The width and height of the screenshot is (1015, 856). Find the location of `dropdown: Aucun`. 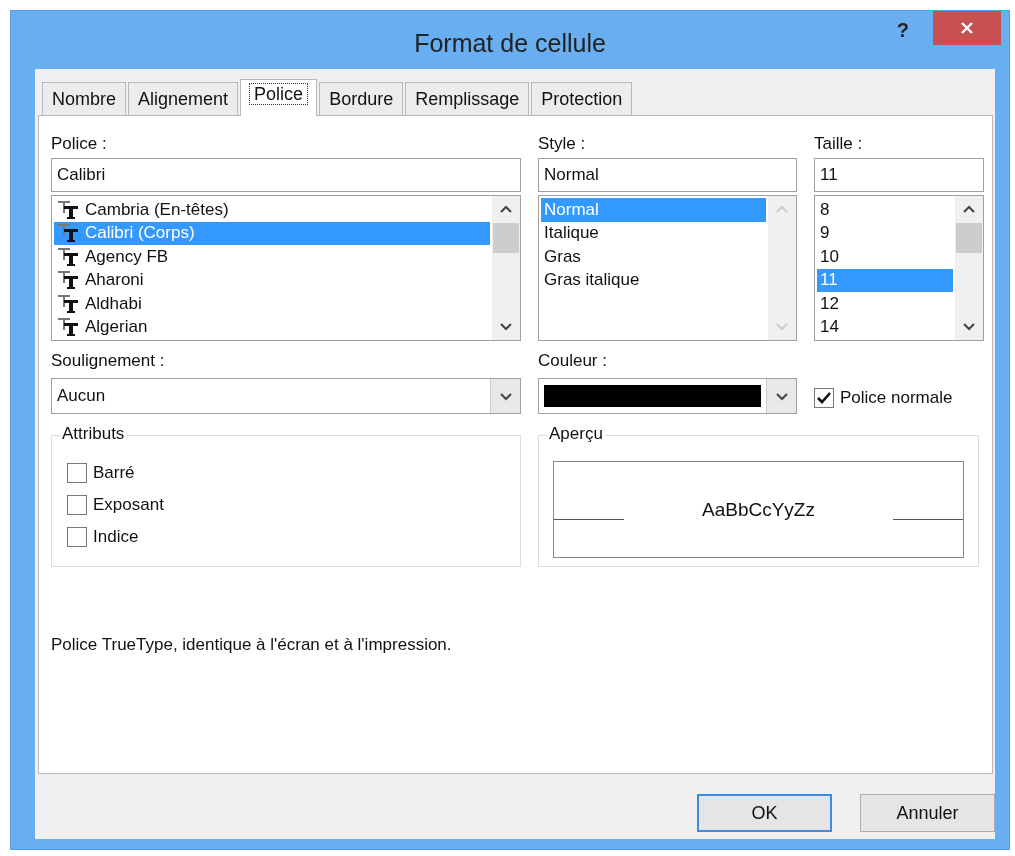

dropdown: Aucun is located at coordinates (286, 396).